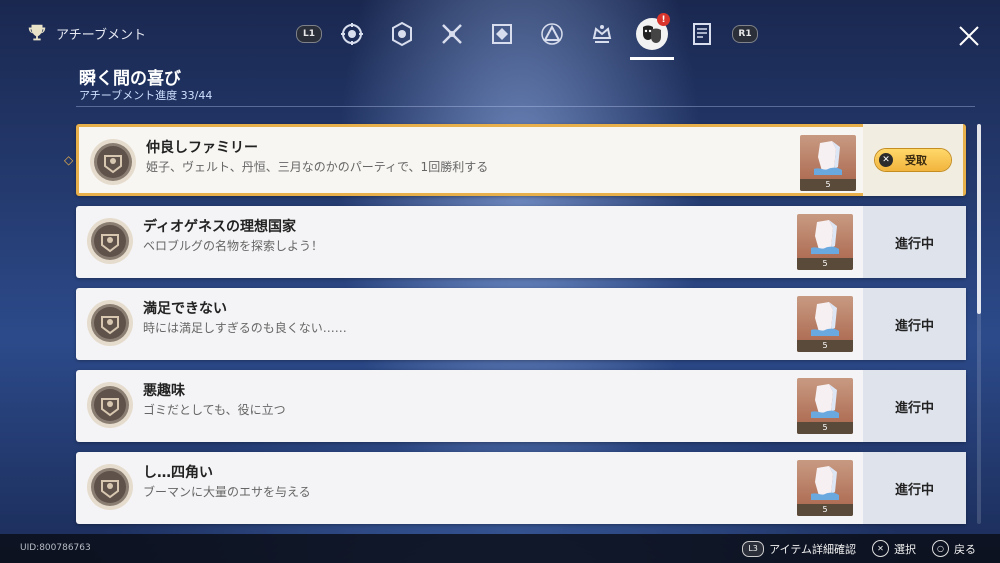  I want to click on close-icon, so click(969, 36).